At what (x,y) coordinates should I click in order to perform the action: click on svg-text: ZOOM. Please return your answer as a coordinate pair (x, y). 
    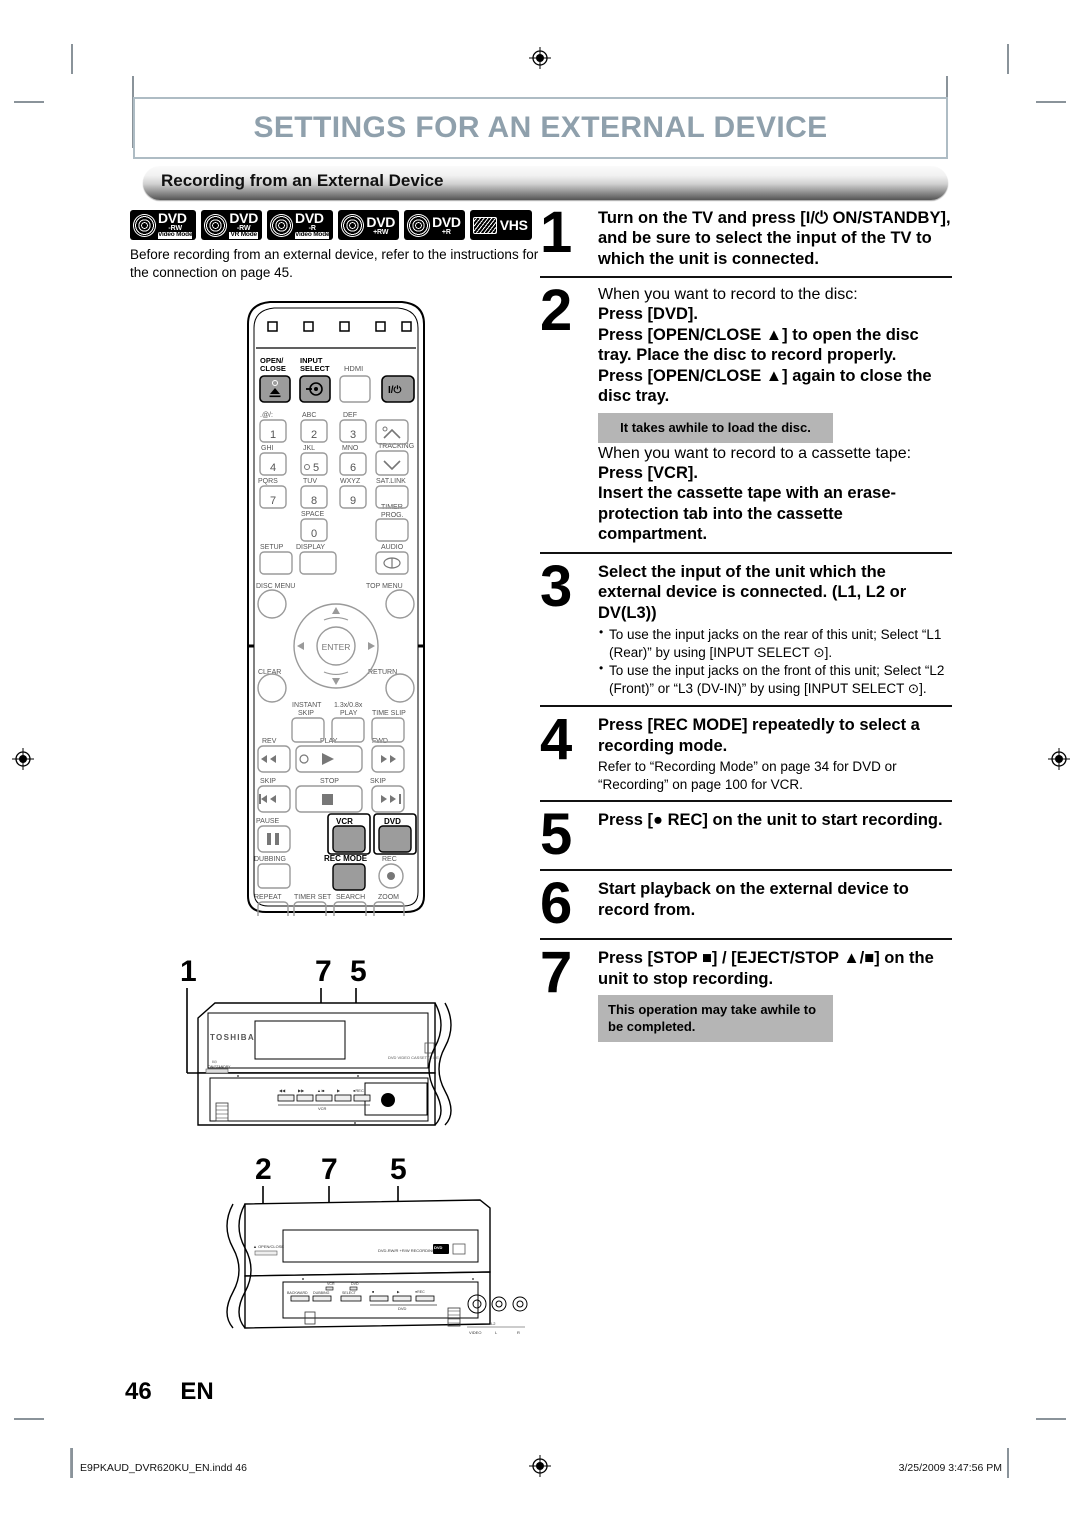
    Looking at the image, I should click on (388, 897).